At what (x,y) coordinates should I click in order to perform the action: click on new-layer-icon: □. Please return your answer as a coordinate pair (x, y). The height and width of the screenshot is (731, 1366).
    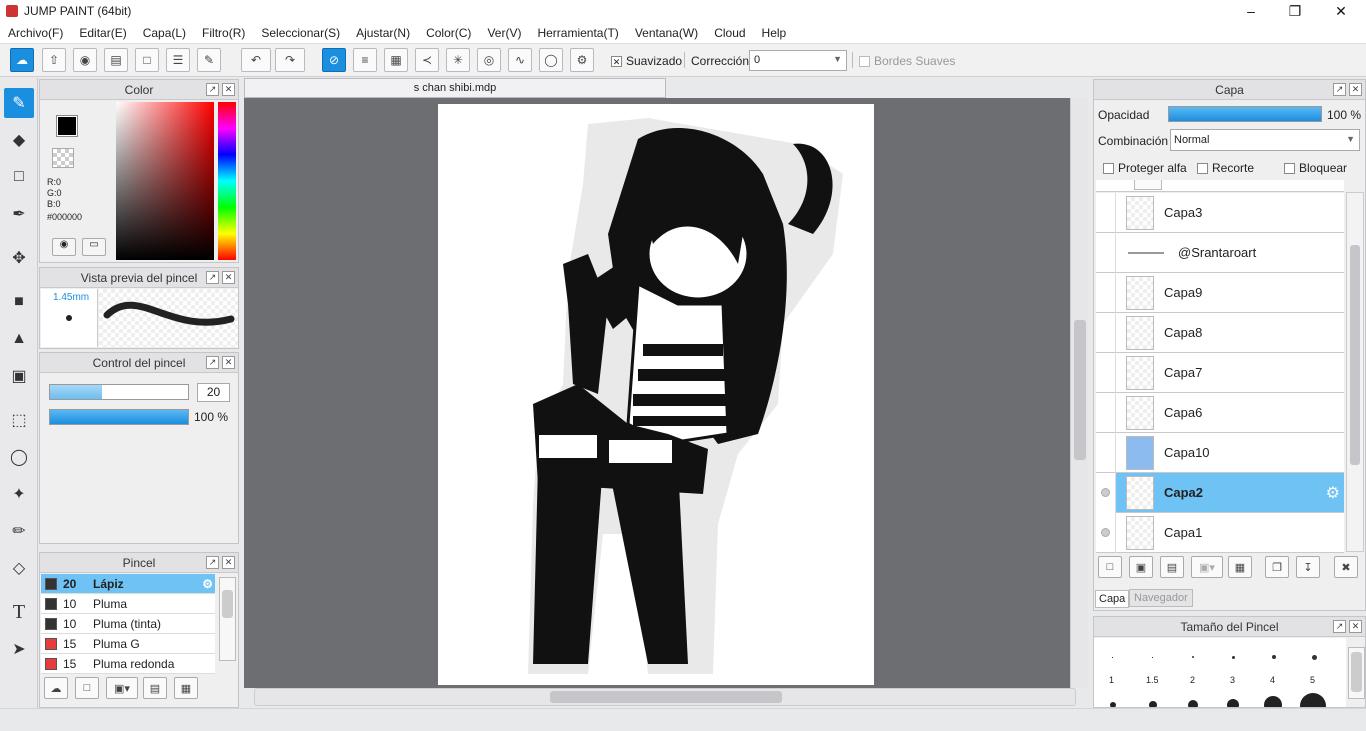
    Looking at the image, I should click on (1110, 567).